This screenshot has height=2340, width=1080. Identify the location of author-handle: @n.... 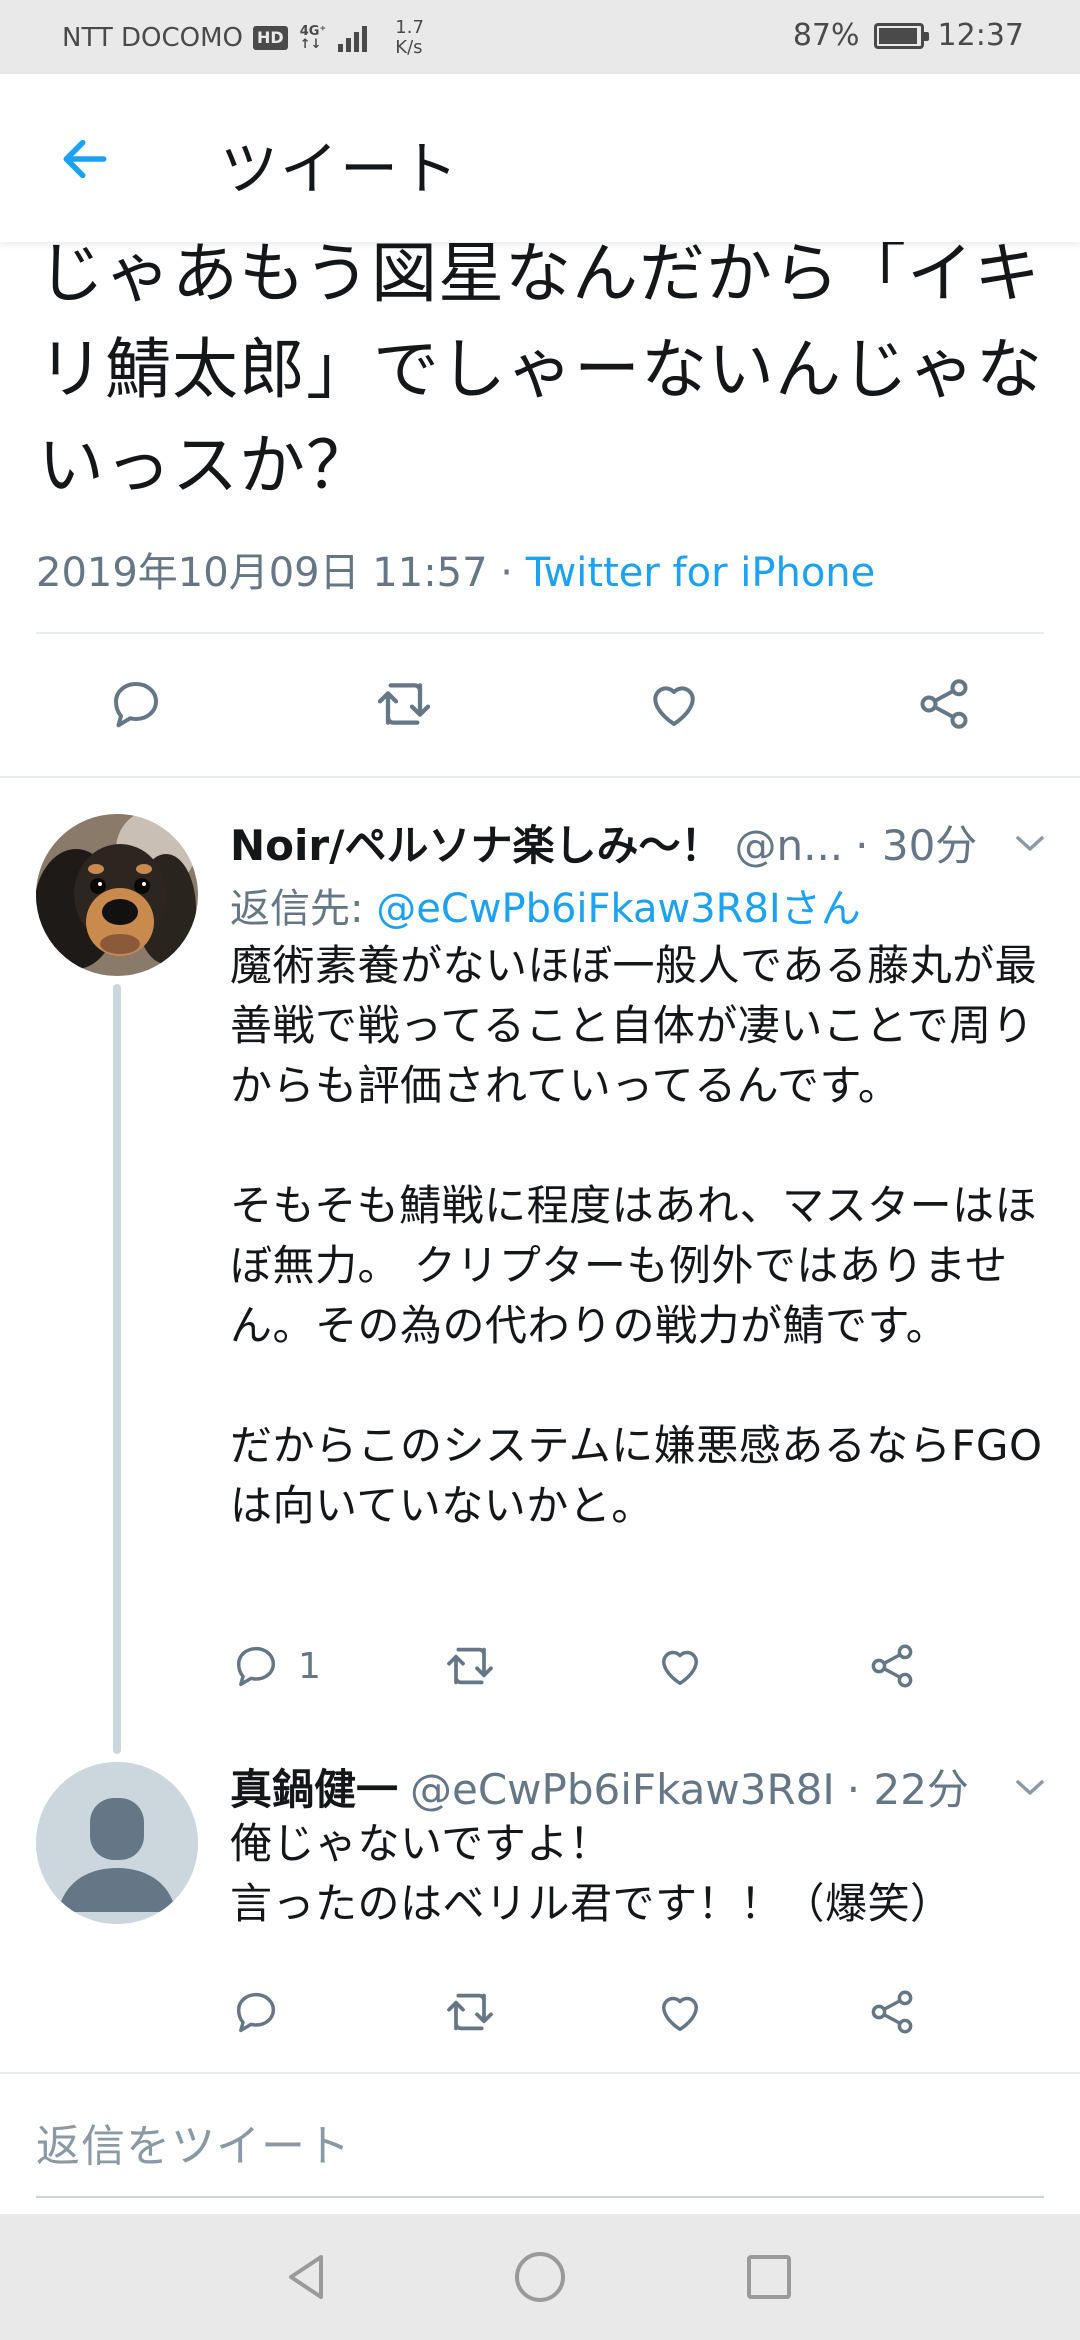
(788, 845).